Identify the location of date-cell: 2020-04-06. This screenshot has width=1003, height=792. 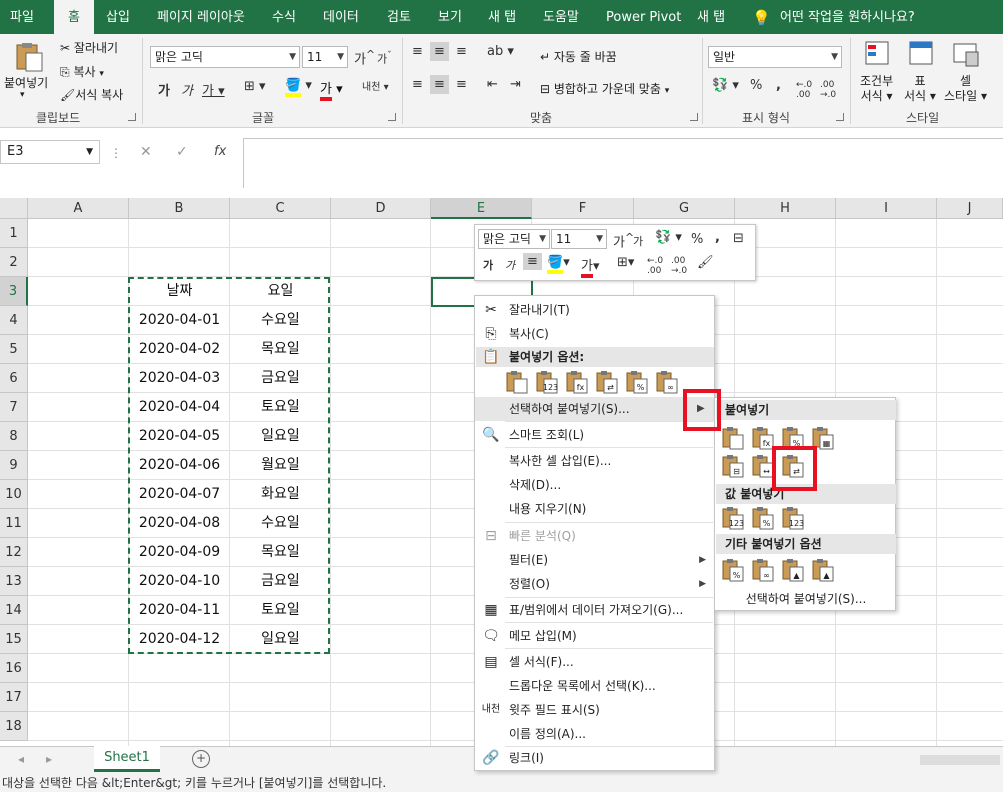
(179, 465).